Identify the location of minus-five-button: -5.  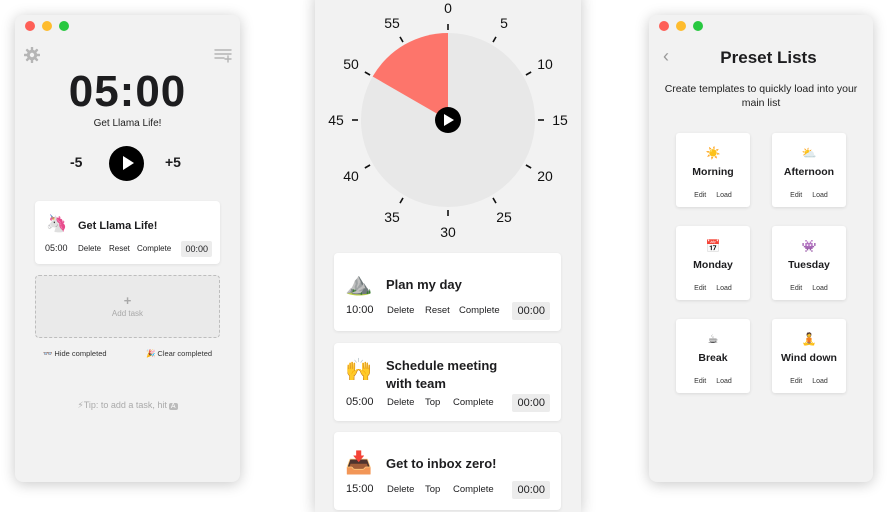
(76, 162).